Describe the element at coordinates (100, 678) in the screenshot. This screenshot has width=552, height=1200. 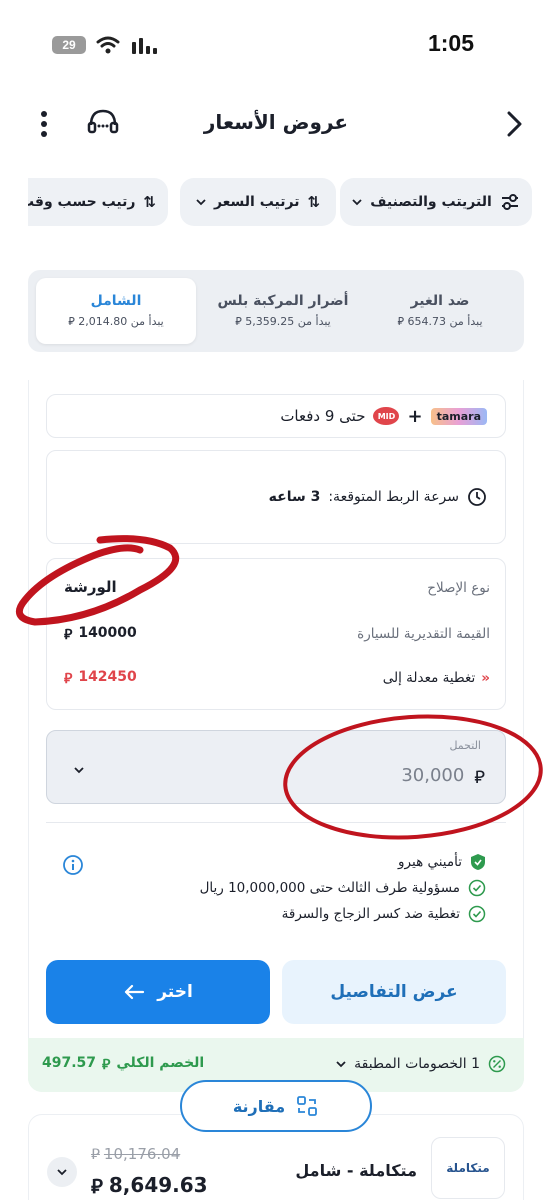
I see `adjusted-coverage-value: ⃁ 142450` at that location.